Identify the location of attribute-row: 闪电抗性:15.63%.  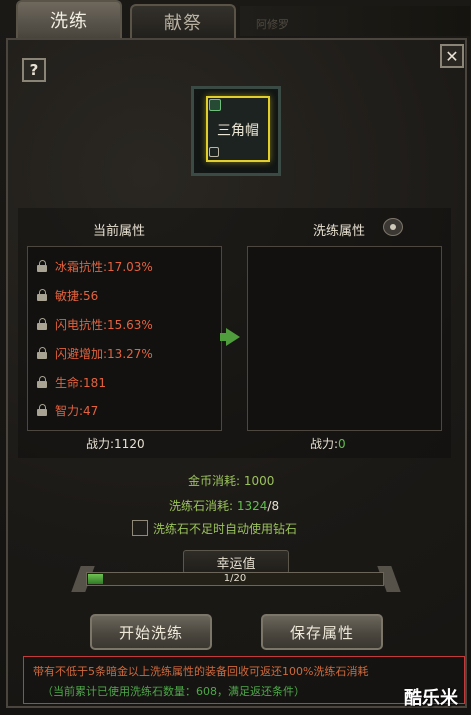
(95, 324).